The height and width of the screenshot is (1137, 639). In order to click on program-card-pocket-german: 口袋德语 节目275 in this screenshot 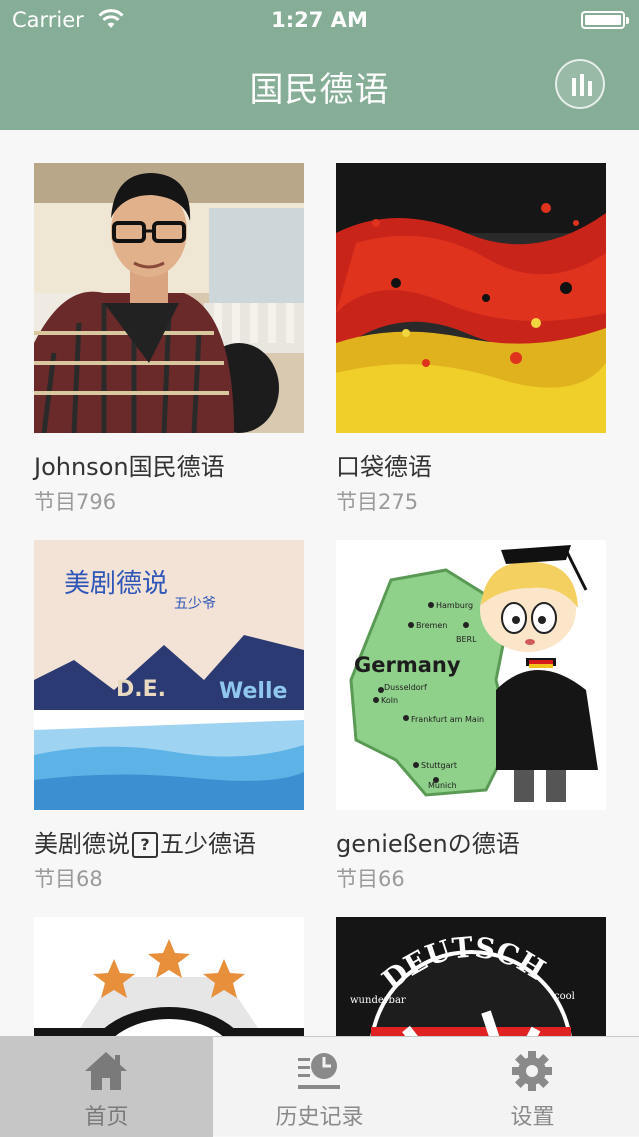, I will do `click(471, 339)`.